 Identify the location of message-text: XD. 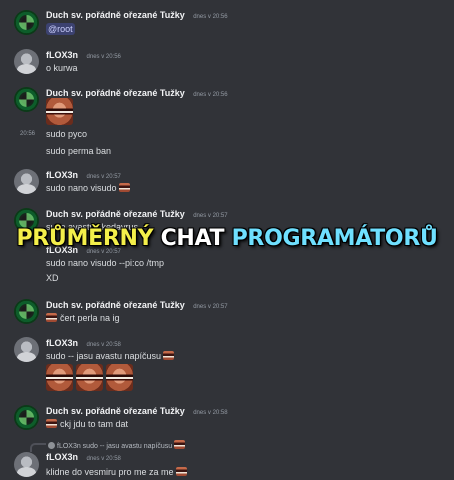
(52, 278).